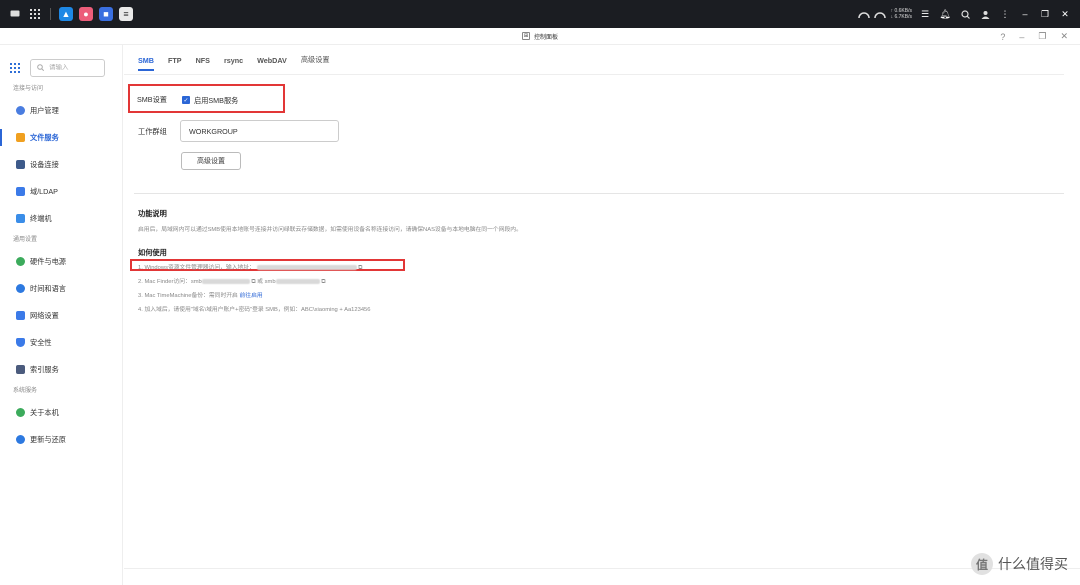  I want to click on user-icon, so click(985, 14).